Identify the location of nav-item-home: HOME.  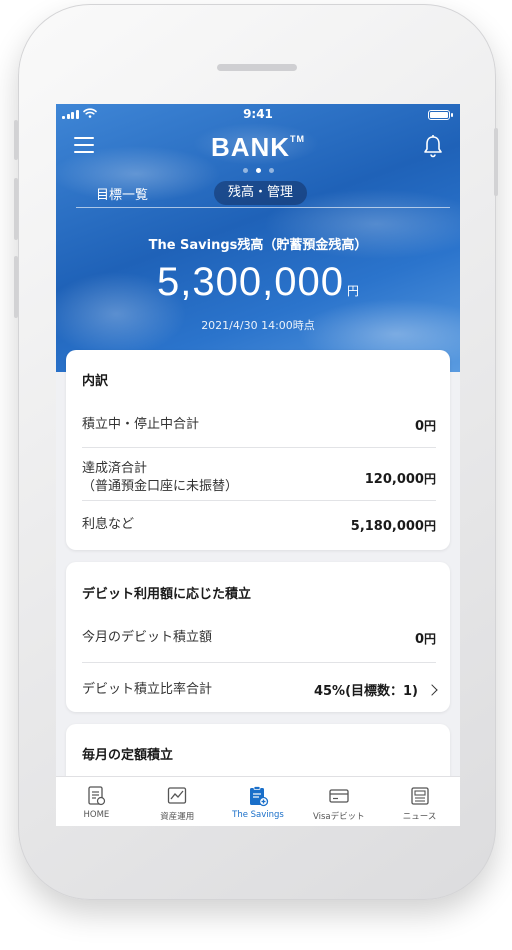
(96, 801).